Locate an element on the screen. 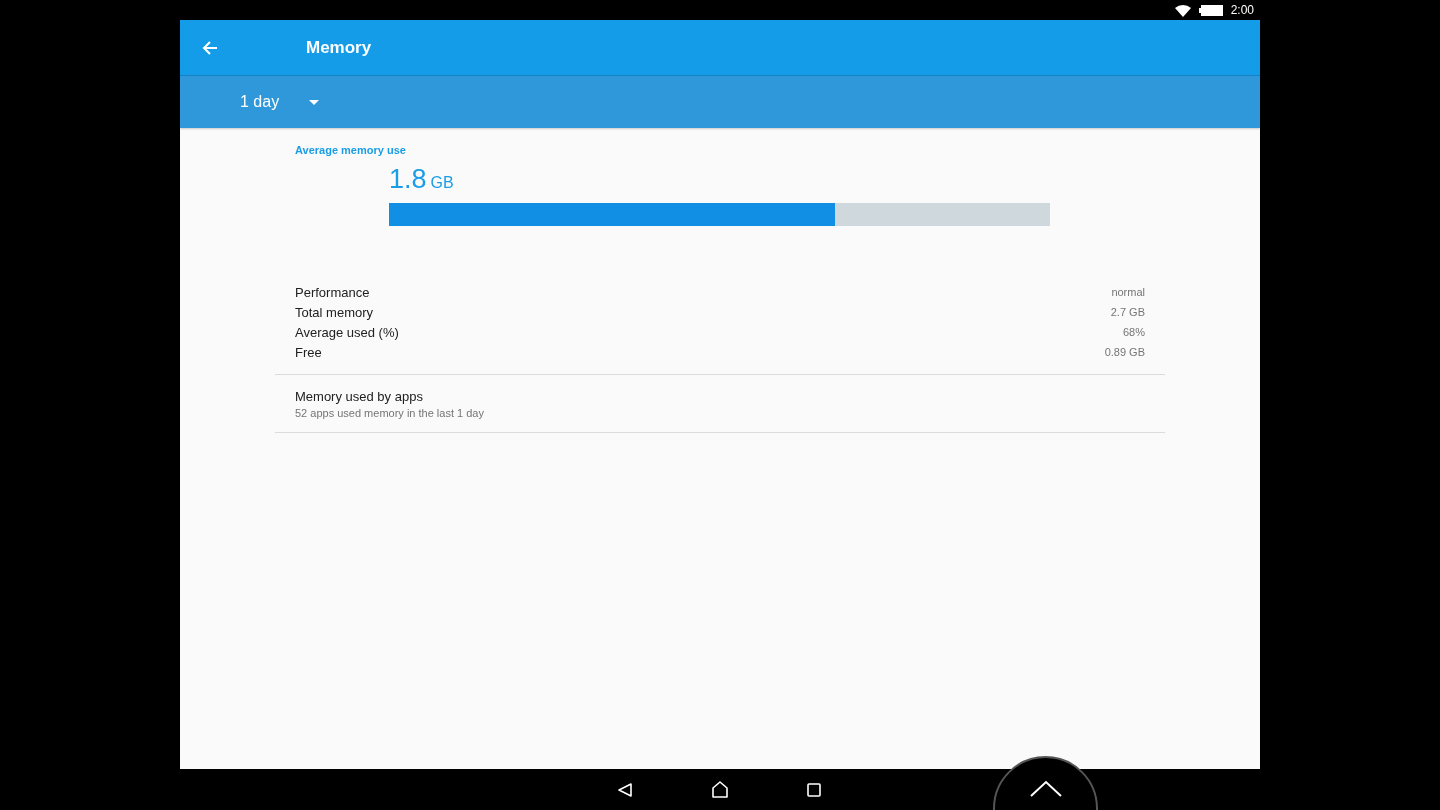 The image size is (1440, 810). memory-value: 1.8 is located at coordinates (408, 179).